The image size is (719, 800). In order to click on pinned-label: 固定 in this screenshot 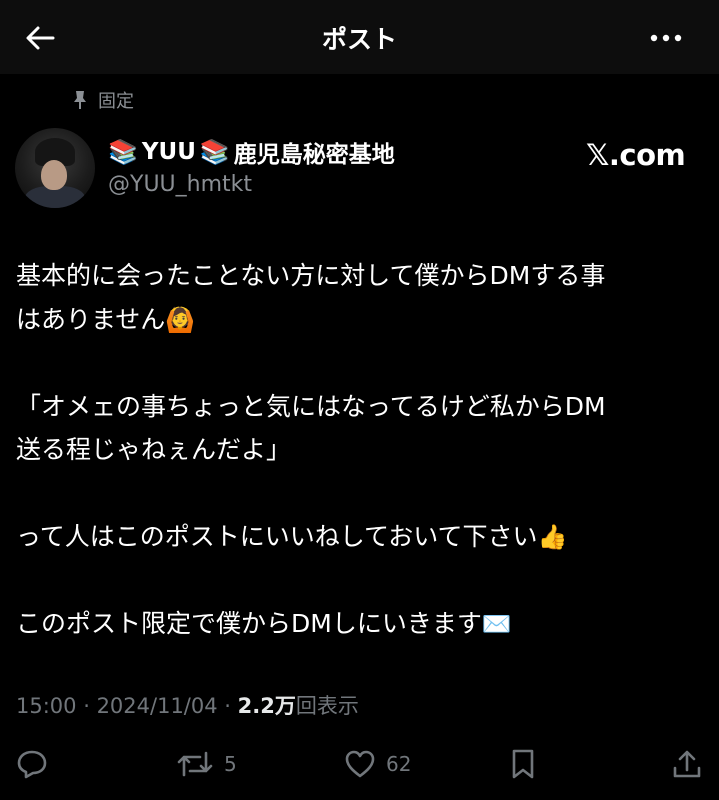, I will do `click(116, 101)`.